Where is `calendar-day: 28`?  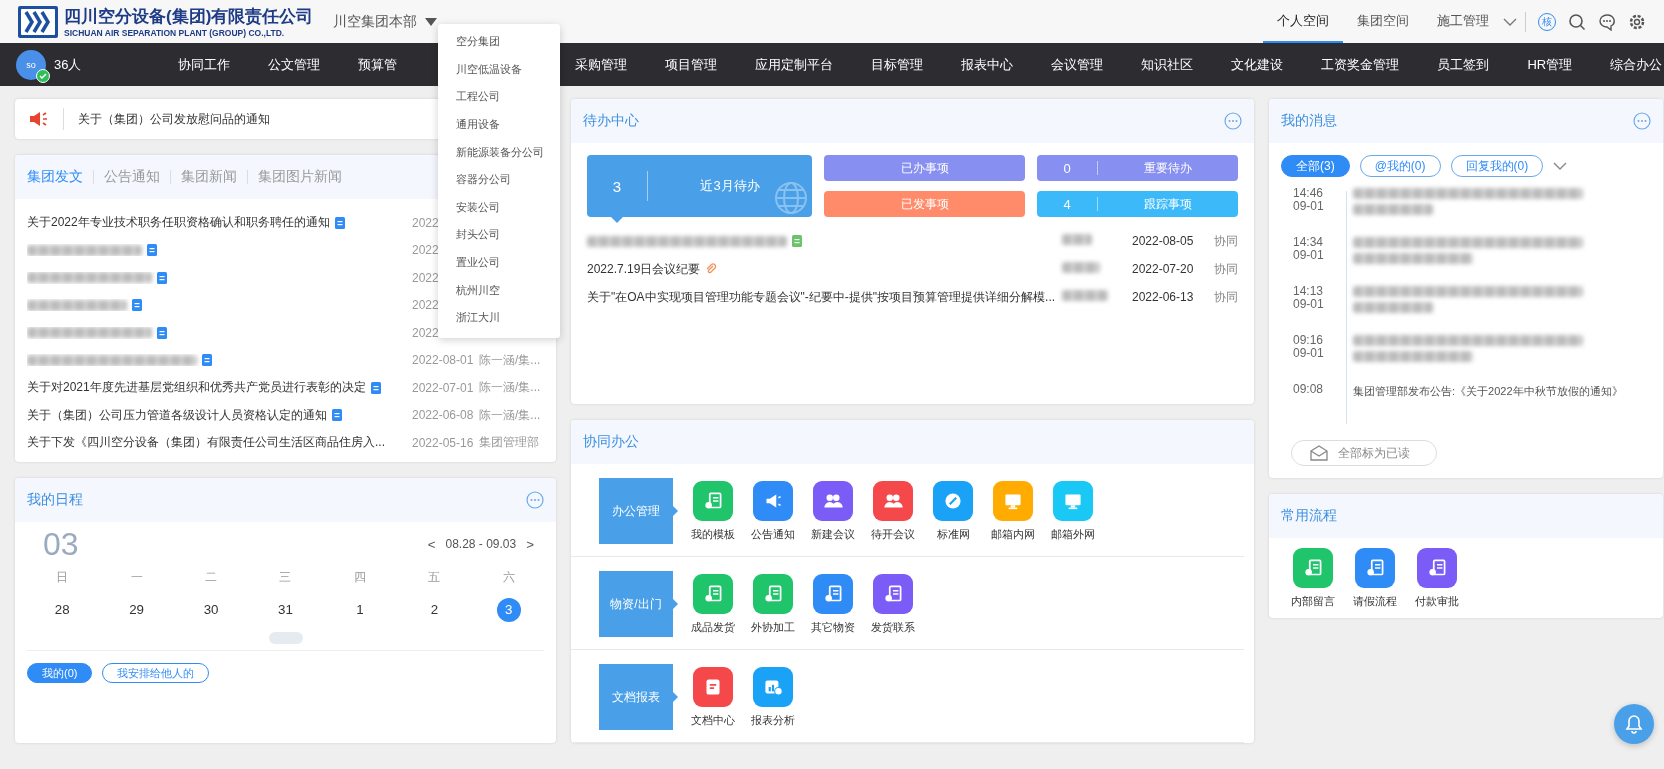
calendar-day: 28 is located at coordinates (62, 610).